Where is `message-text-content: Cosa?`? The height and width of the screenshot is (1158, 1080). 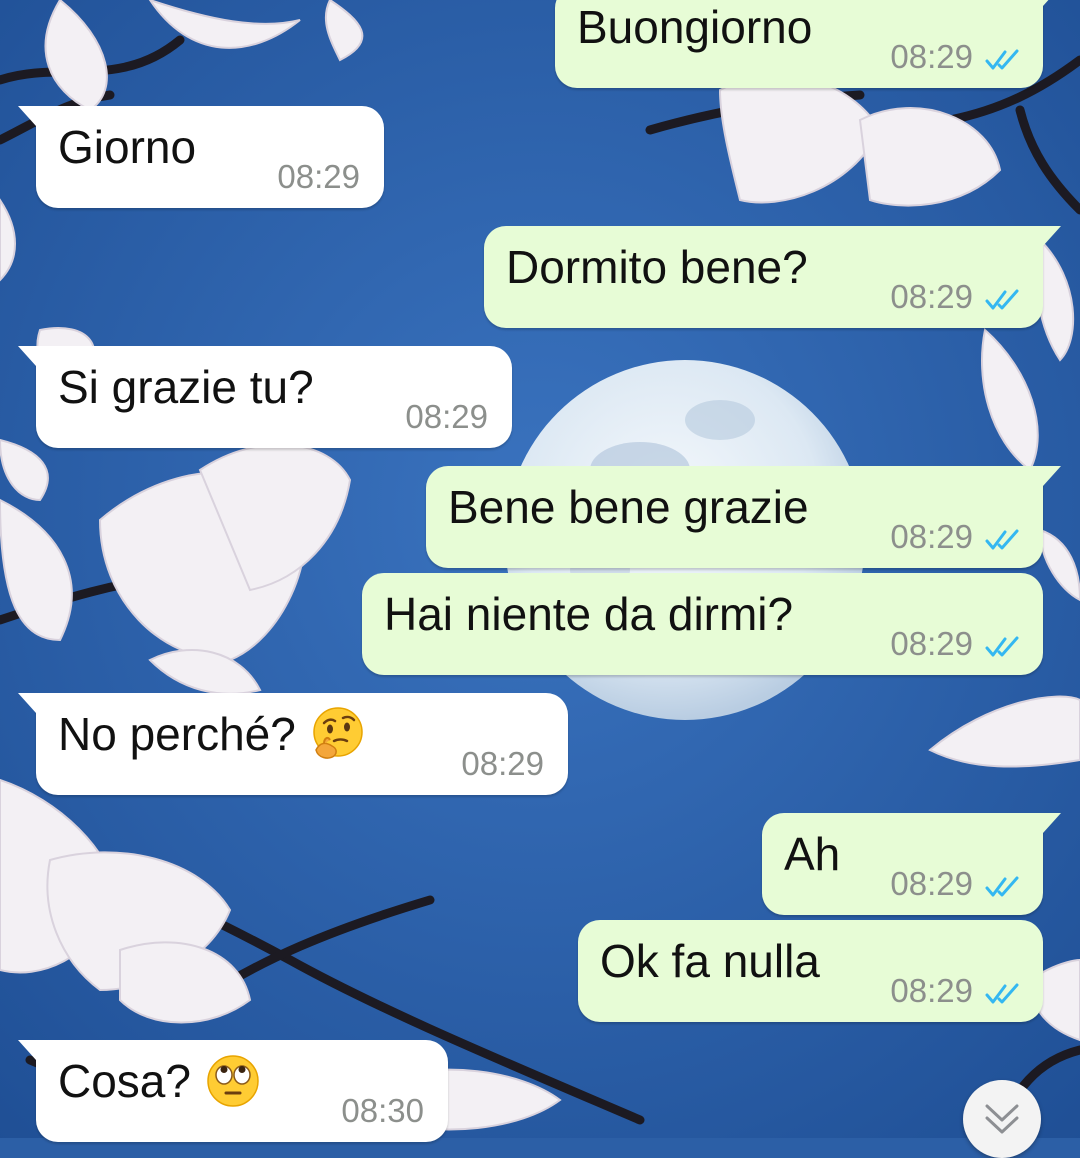
message-text-content: Cosa? is located at coordinates (124, 1081).